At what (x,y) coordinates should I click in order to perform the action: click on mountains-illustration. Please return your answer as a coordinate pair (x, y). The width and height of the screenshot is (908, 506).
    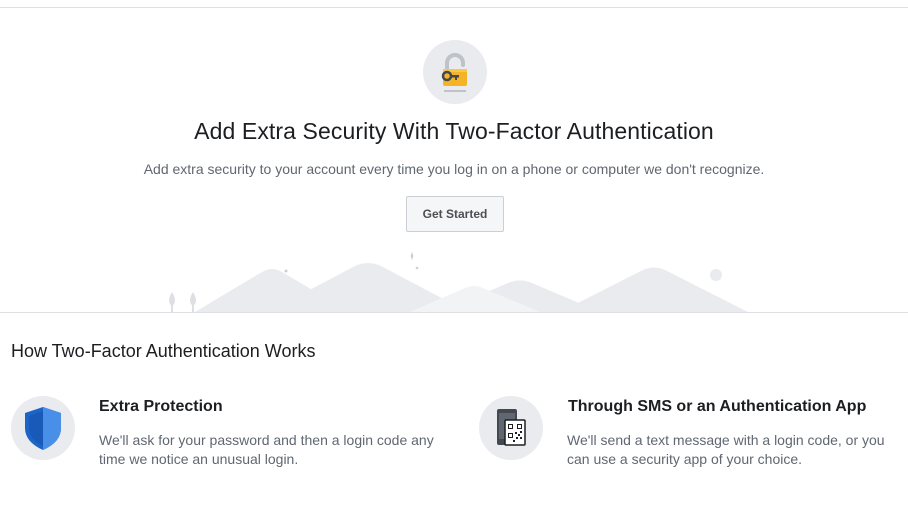
    Looking at the image, I should click on (458, 282).